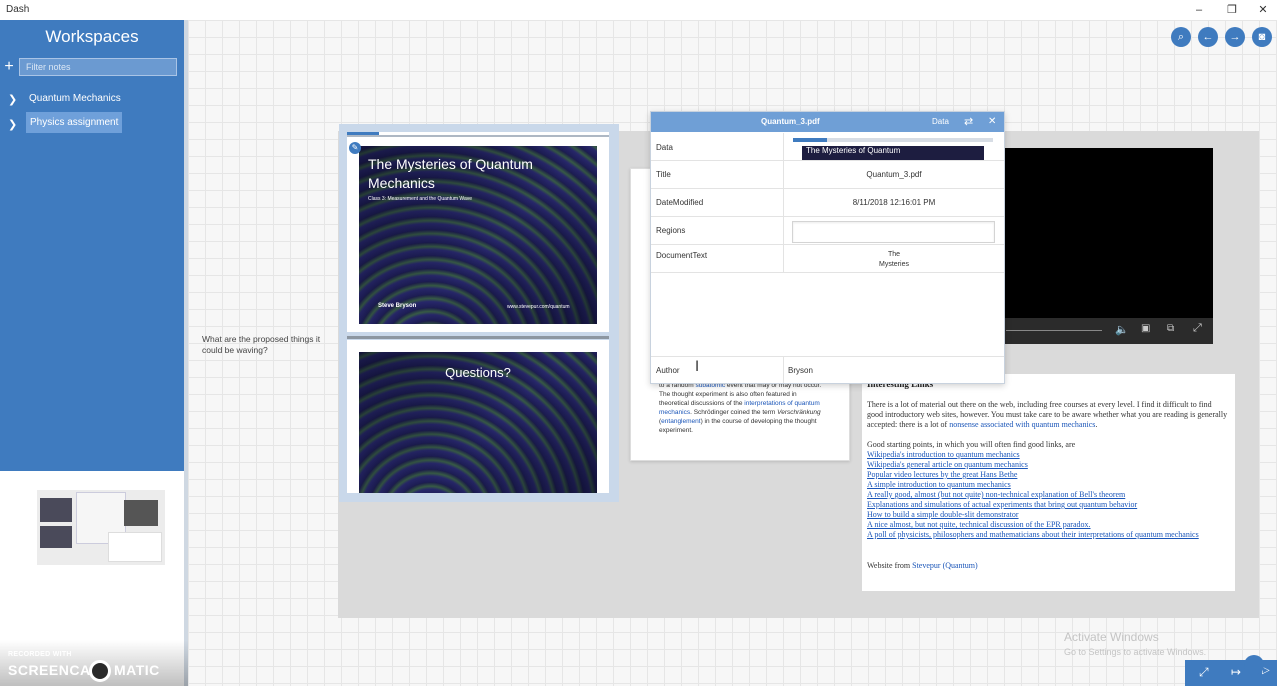 Image resolution: width=1277 pixels, height=686 pixels. I want to click on app-title: Dash, so click(18, 9).